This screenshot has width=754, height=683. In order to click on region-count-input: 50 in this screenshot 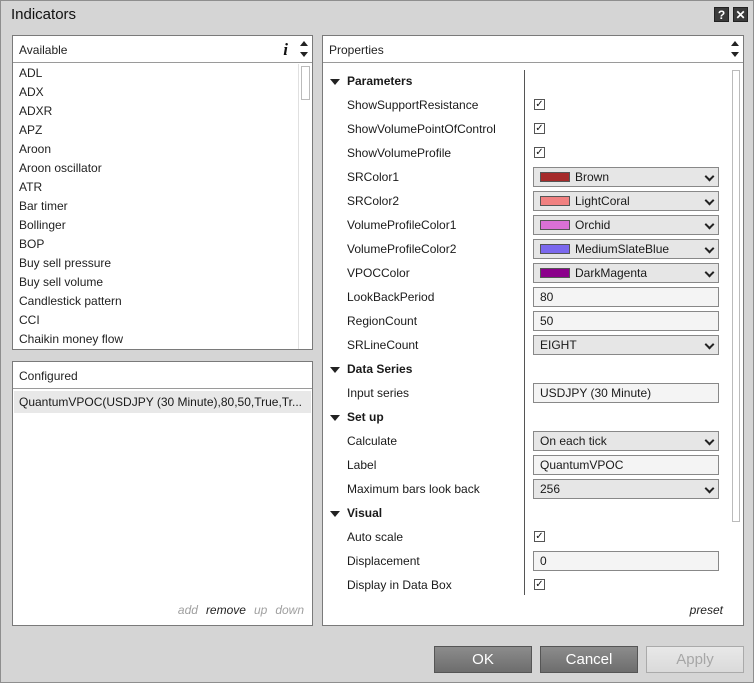, I will do `click(626, 321)`.